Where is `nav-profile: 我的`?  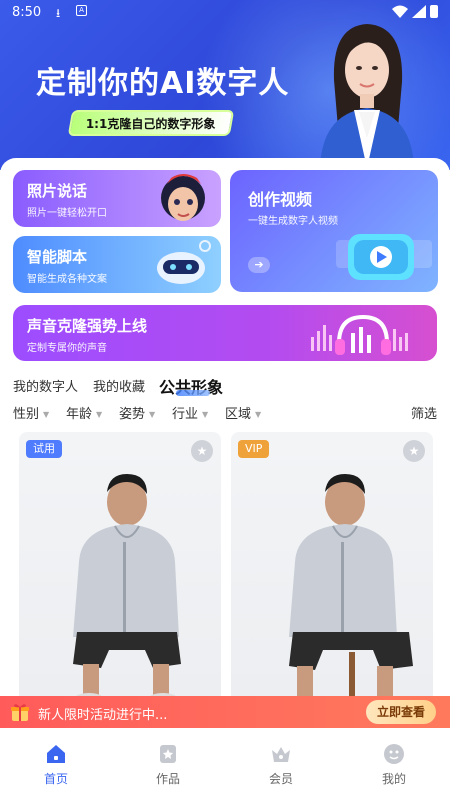 nav-profile: 我的 is located at coordinates (394, 764).